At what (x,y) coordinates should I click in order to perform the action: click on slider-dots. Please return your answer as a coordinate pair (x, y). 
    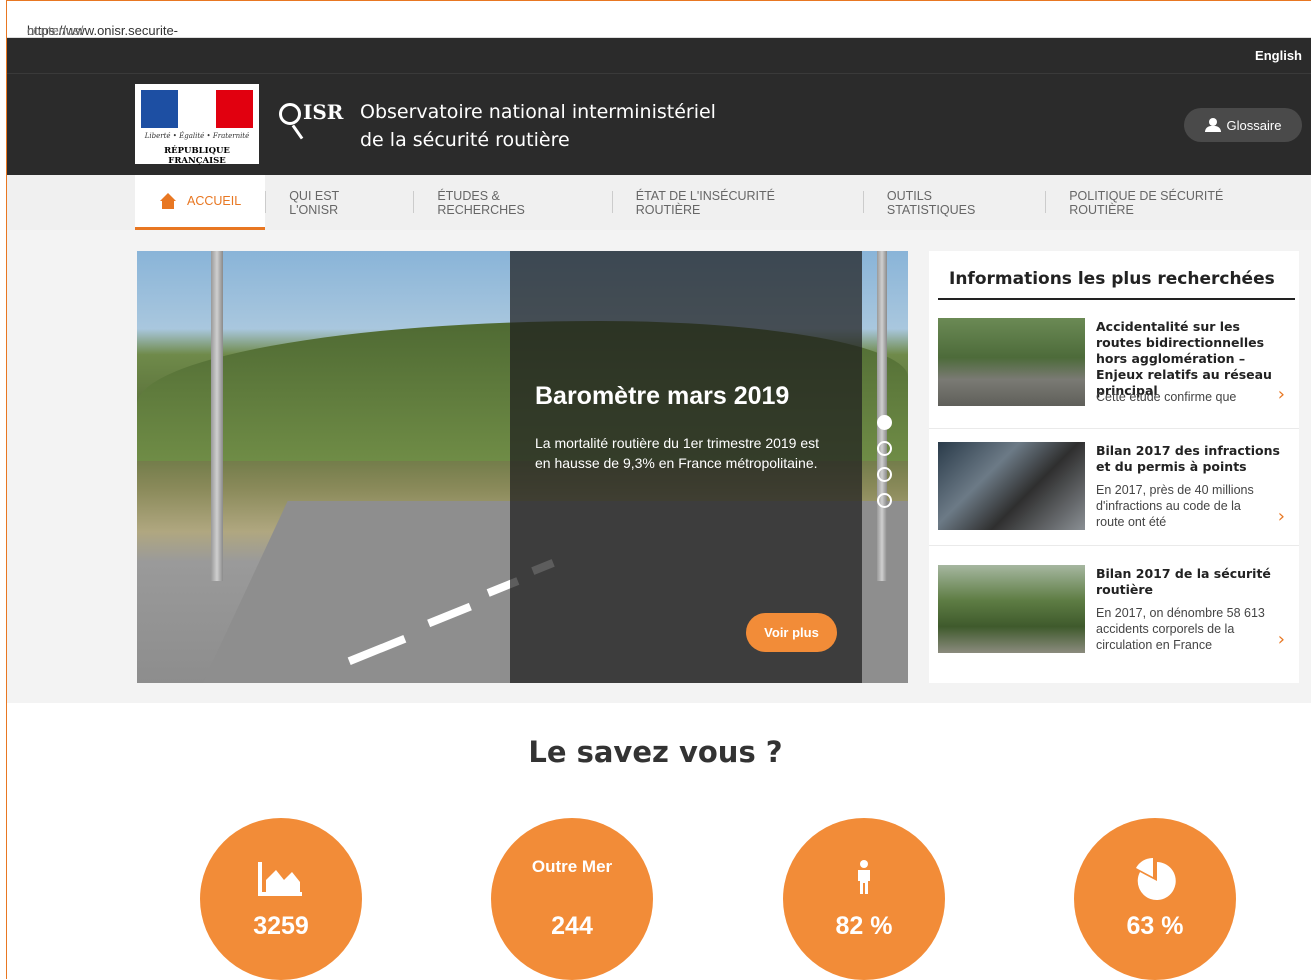
    Looking at the image, I should click on (885, 467).